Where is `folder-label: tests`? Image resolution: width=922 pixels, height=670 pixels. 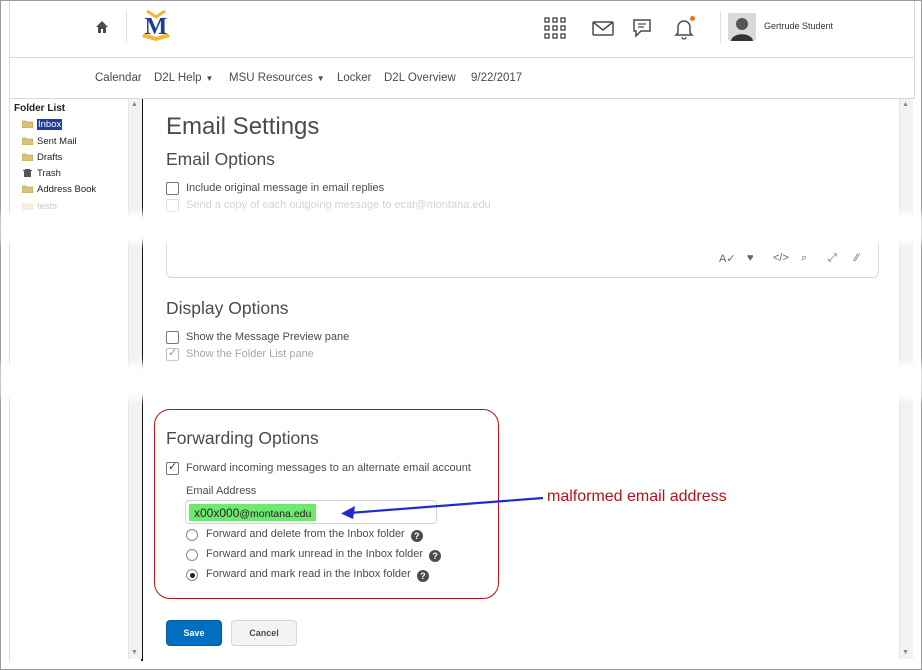
folder-label: tests is located at coordinates (47, 206).